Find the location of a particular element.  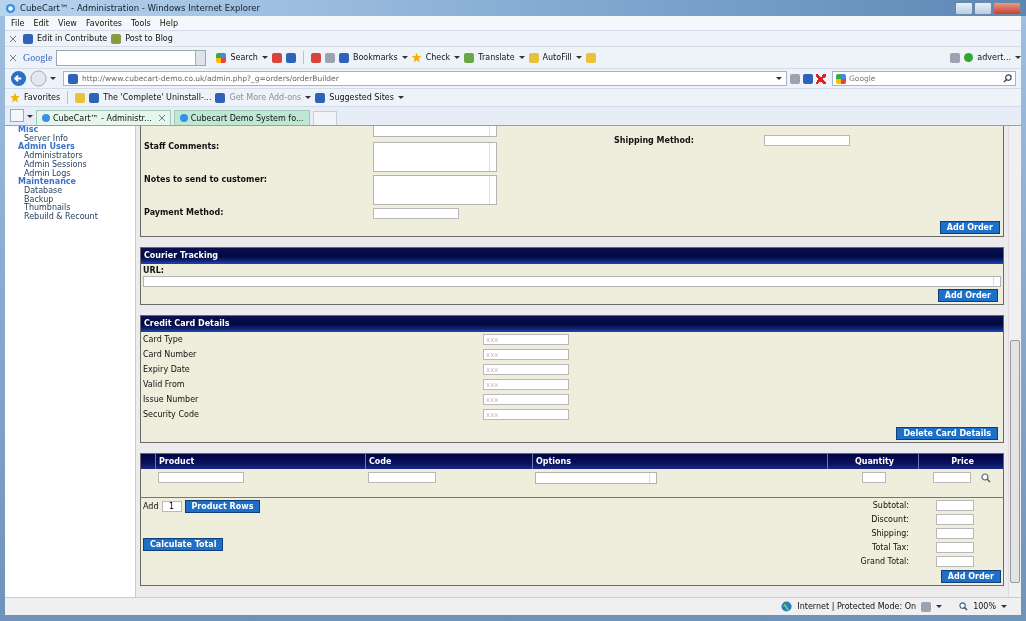

menu-item: File is located at coordinates (18, 23).